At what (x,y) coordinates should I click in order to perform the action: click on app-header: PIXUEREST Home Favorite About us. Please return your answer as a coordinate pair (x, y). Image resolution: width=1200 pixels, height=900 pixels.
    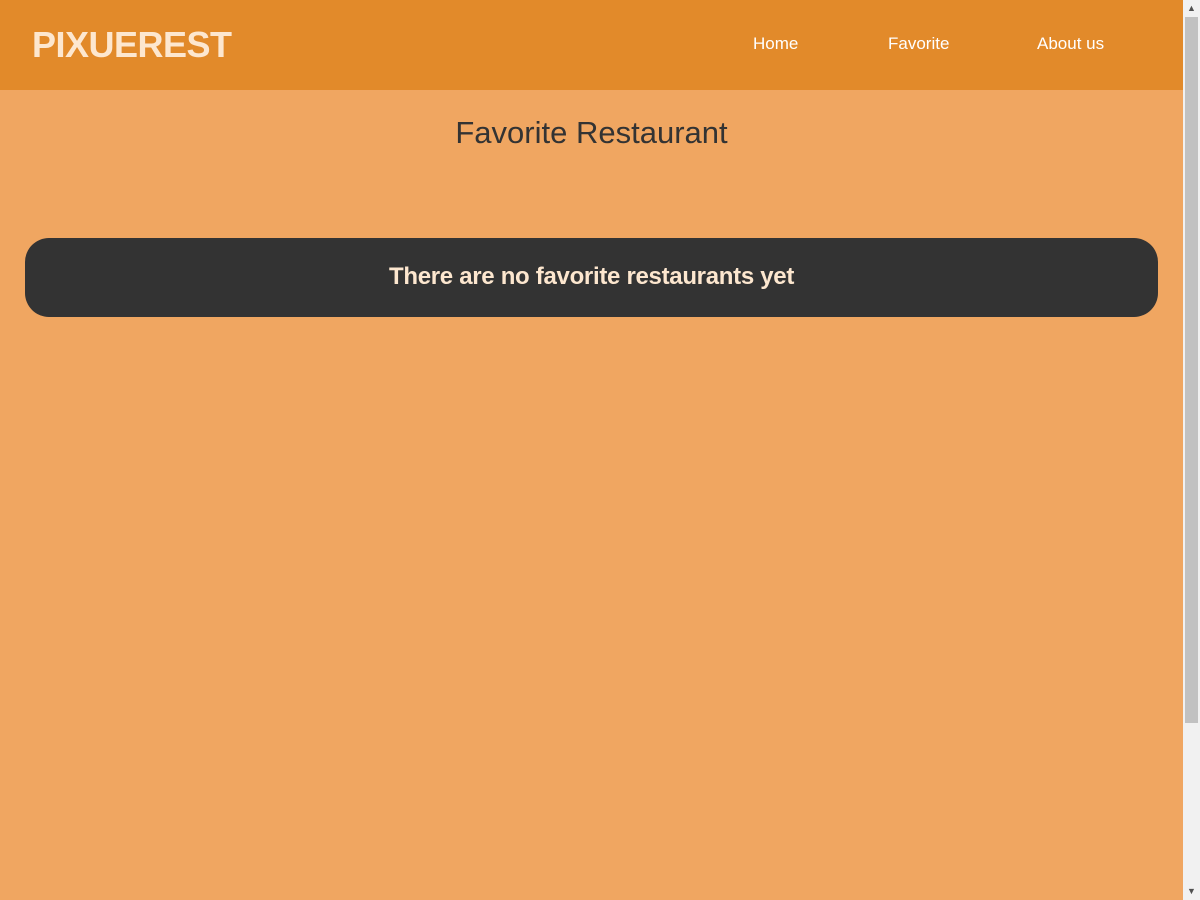
    Looking at the image, I should click on (591, 45).